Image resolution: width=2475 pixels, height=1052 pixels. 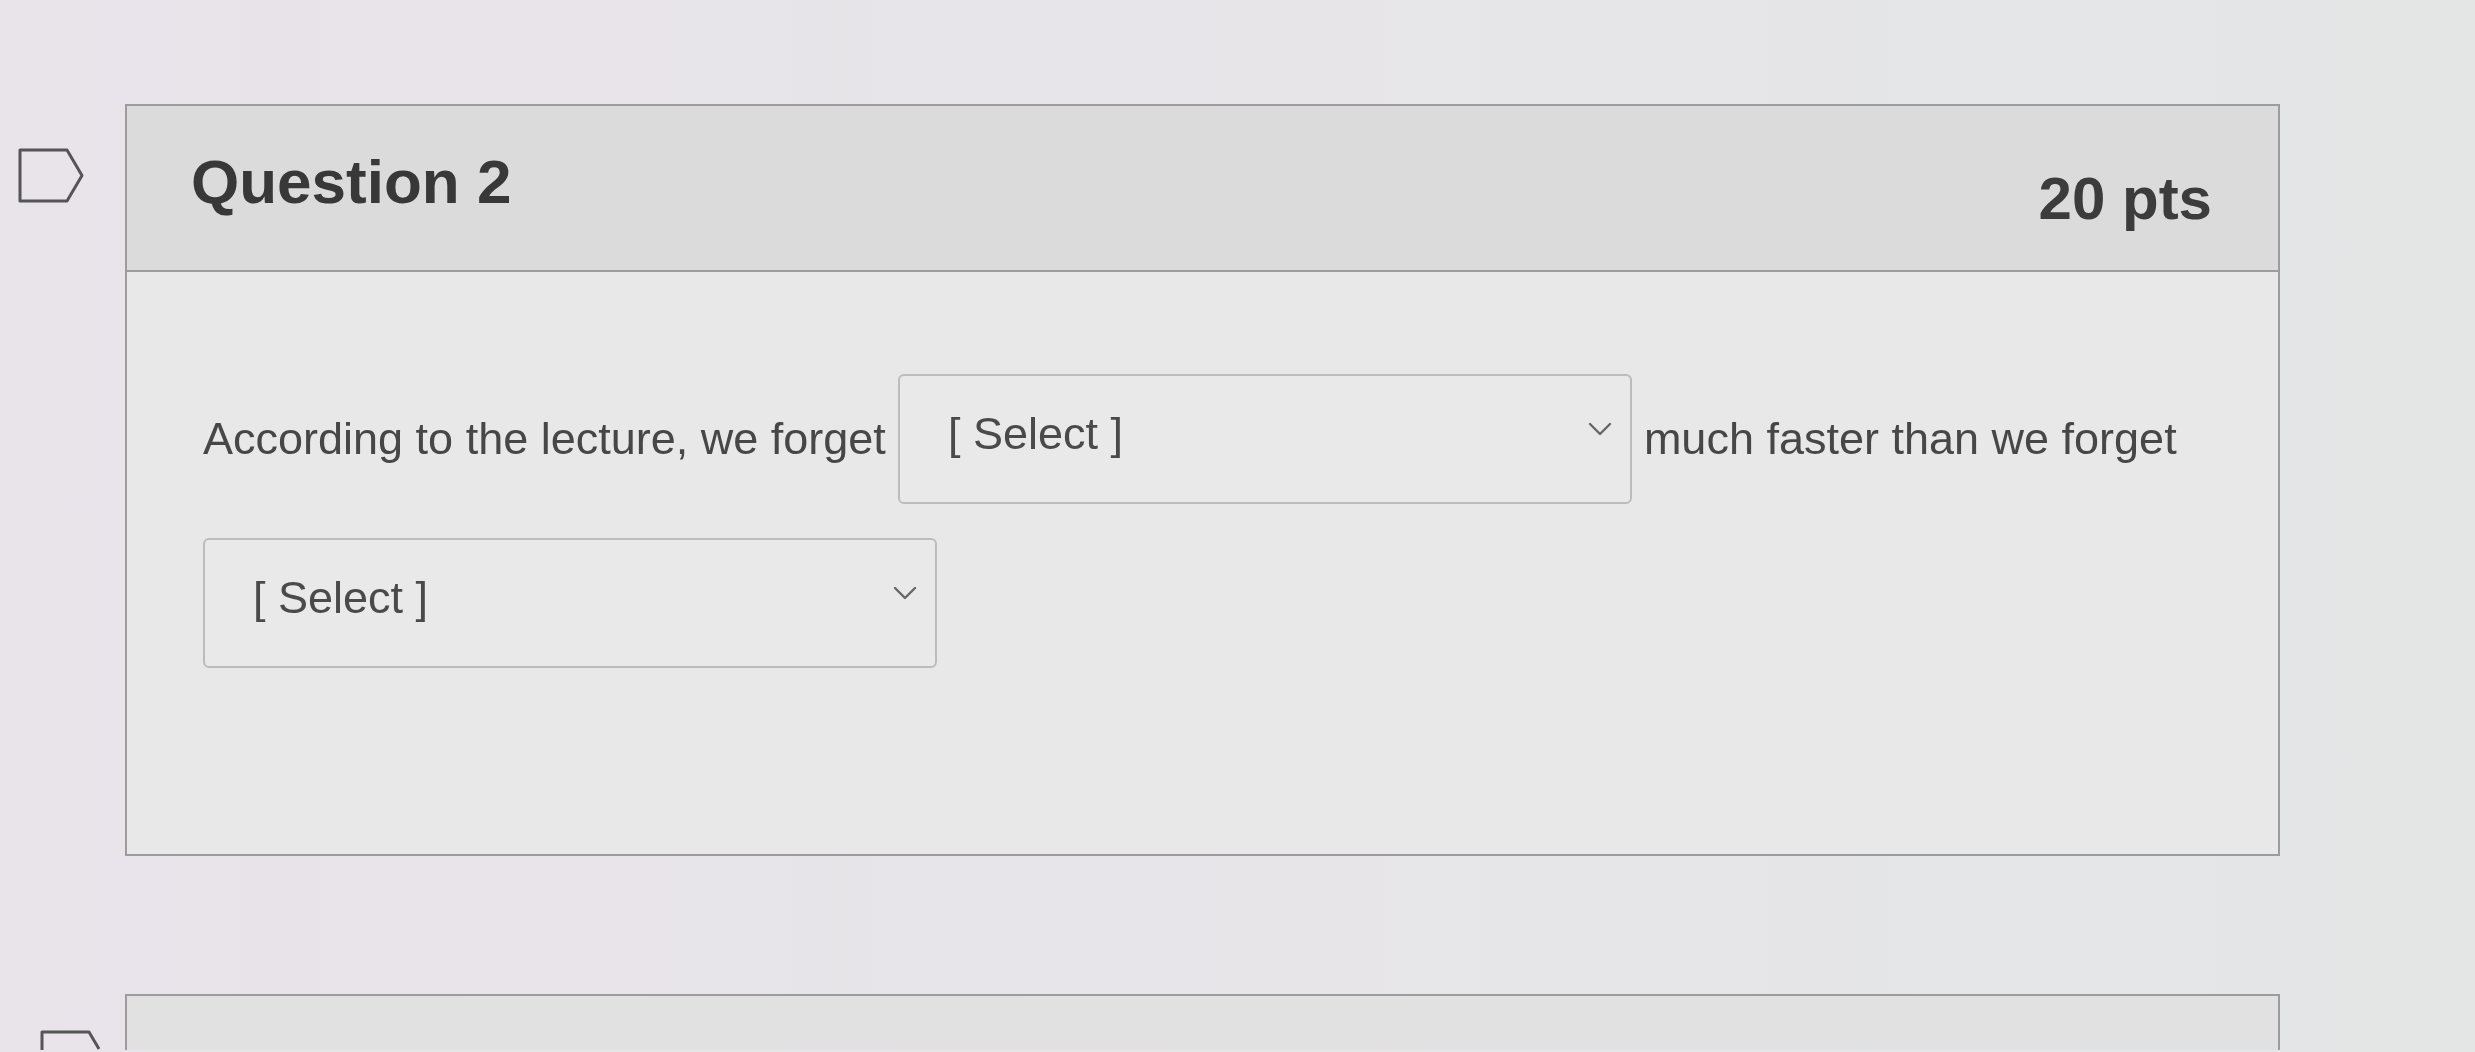 What do you see at coordinates (2125, 198) in the screenshot?
I see `points-label: 20 pts` at bounding box center [2125, 198].